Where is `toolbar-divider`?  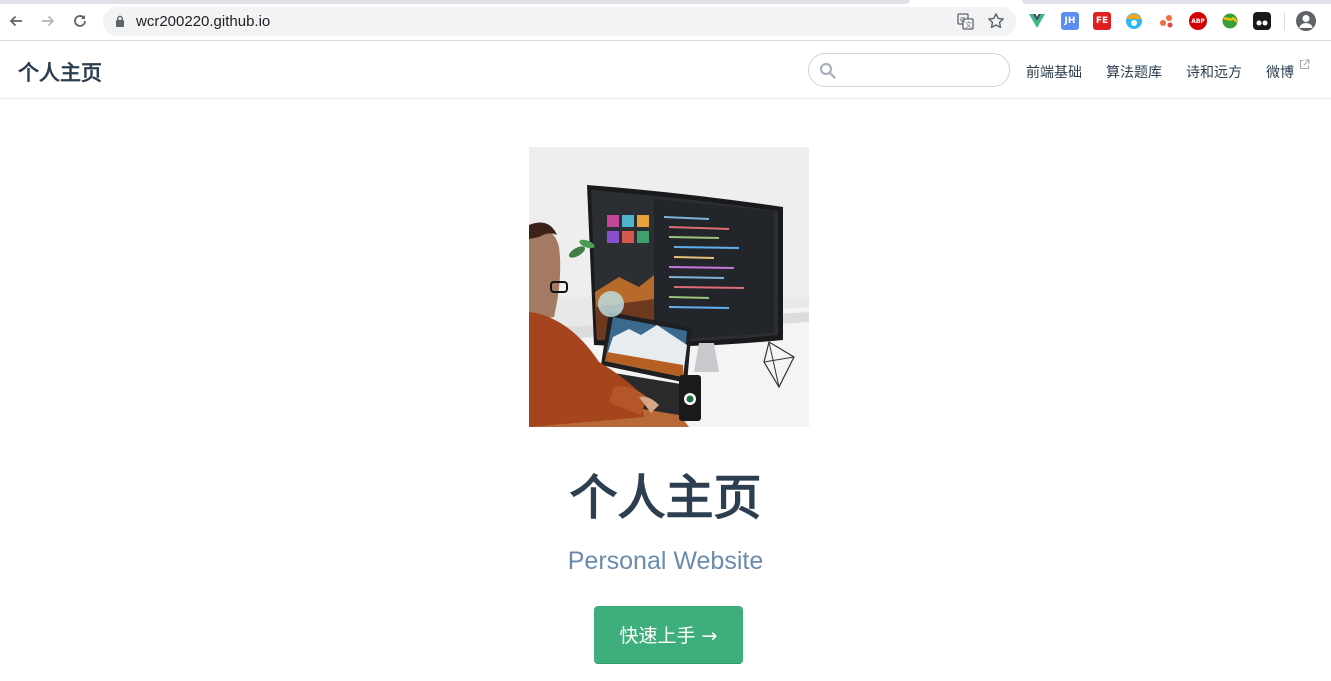 toolbar-divider is located at coordinates (1284, 21).